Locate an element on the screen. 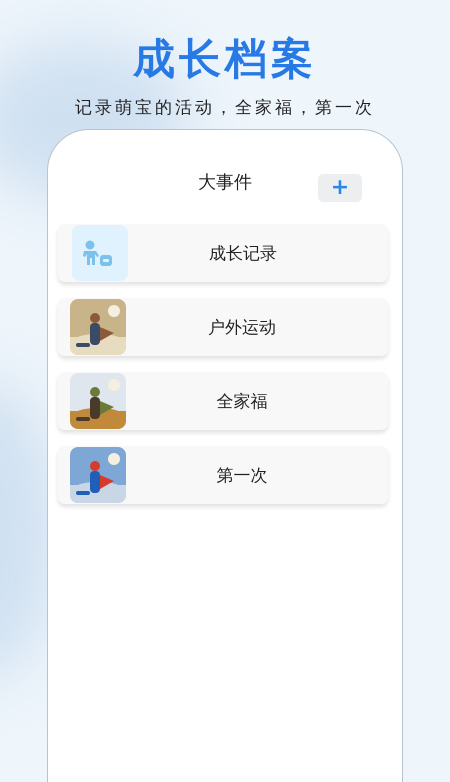  event-label: 成长记录 is located at coordinates (243, 253).